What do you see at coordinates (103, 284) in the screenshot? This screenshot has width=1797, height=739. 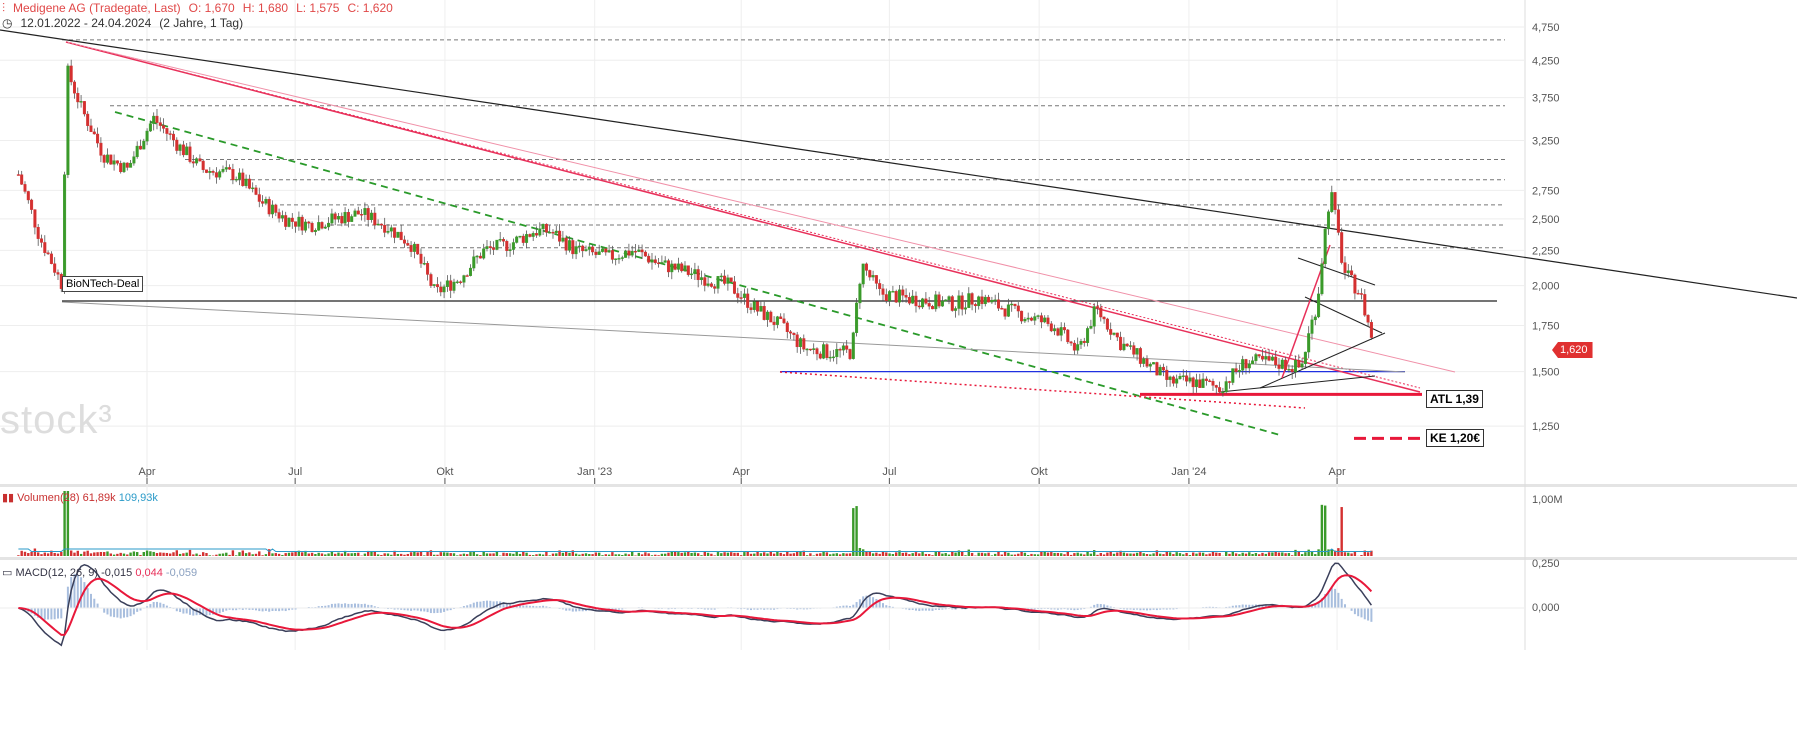 I see `biontech-label: BioNTech-Deal` at bounding box center [103, 284].